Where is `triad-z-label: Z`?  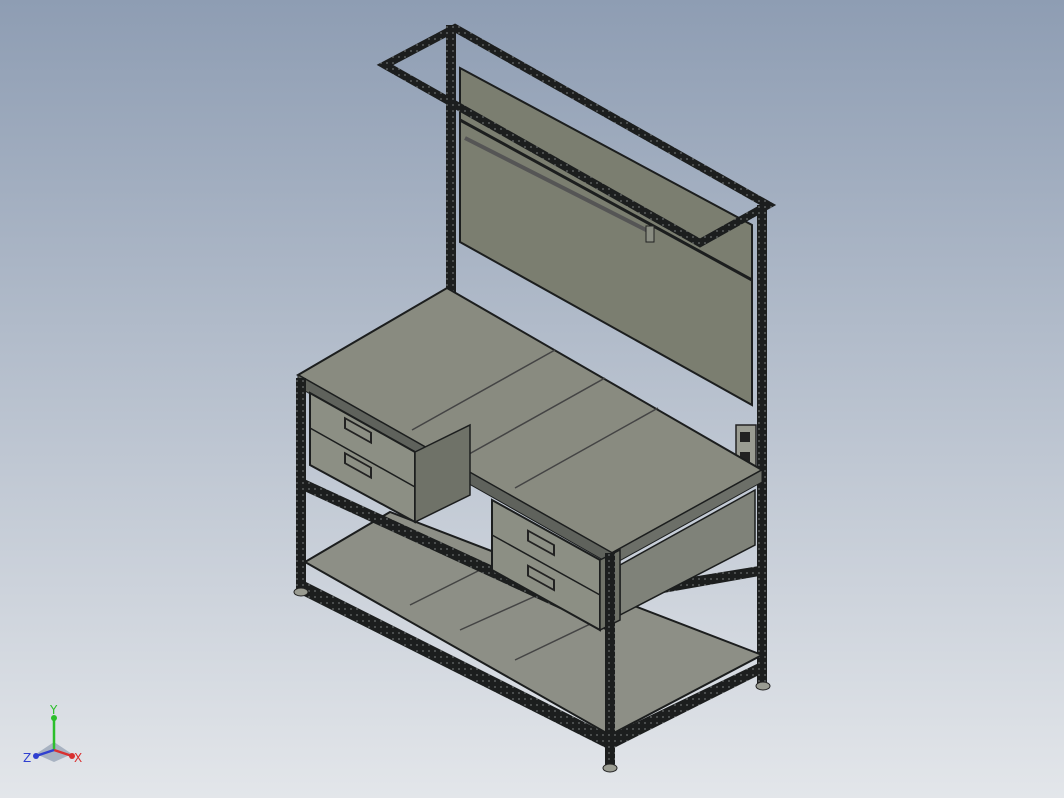
triad-z-label: Z is located at coordinates (27, 758).